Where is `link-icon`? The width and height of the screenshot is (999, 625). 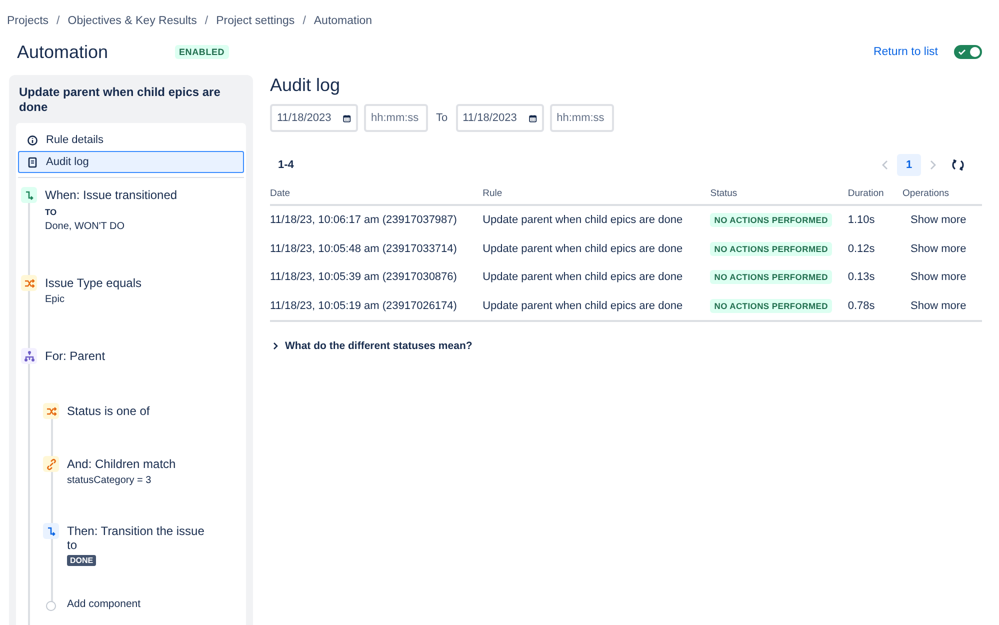
link-icon is located at coordinates (51, 464).